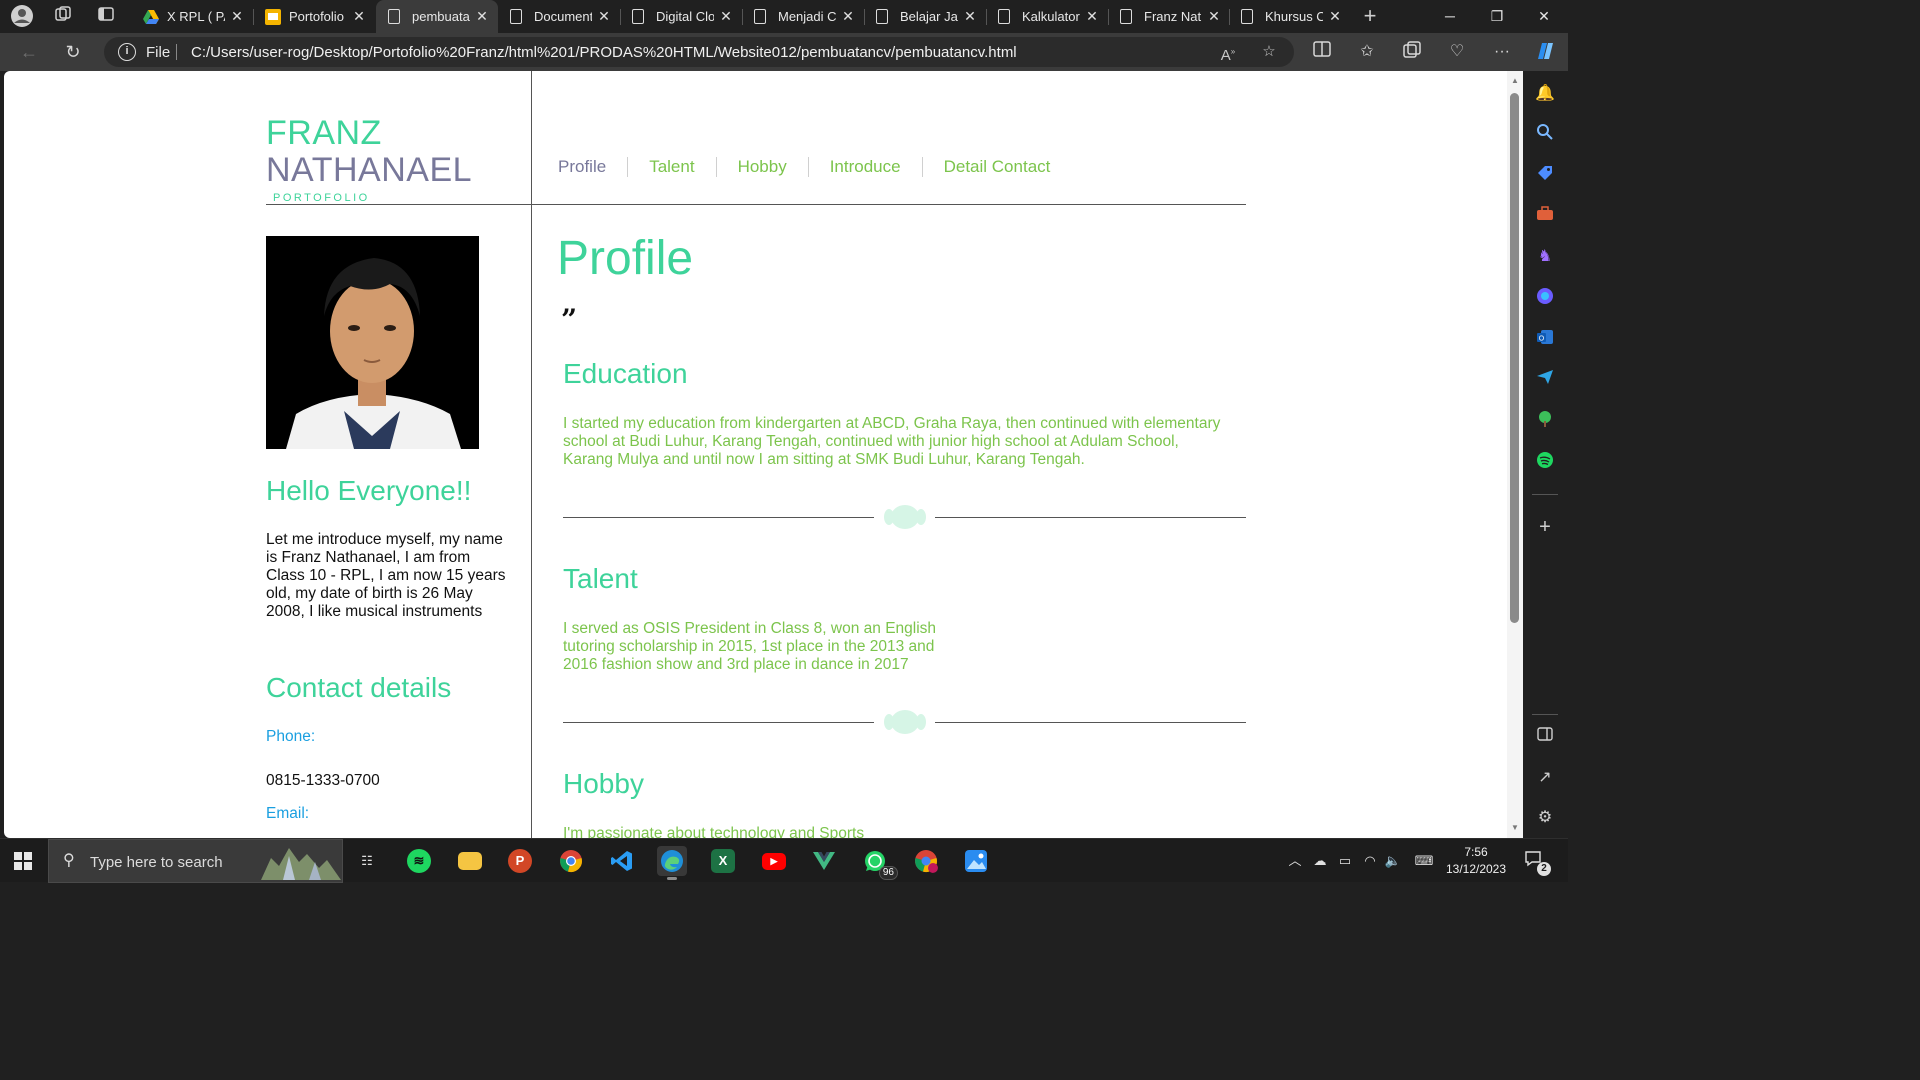 This screenshot has height=1080, width=1920. What do you see at coordinates (22, 15) in the screenshot?
I see `profile-avatar-icon` at bounding box center [22, 15].